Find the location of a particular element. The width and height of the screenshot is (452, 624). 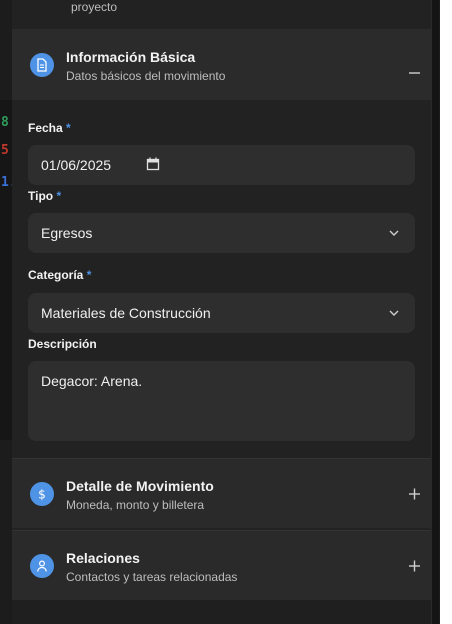

fecha-label: Fecha * is located at coordinates (49, 128).